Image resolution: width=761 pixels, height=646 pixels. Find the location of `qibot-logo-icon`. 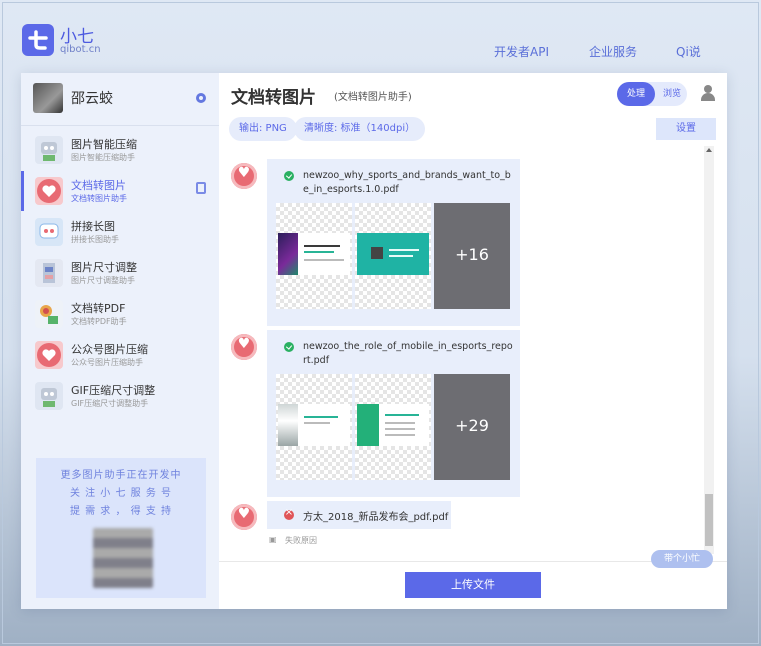

qibot-logo-icon is located at coordinates (38, 40).